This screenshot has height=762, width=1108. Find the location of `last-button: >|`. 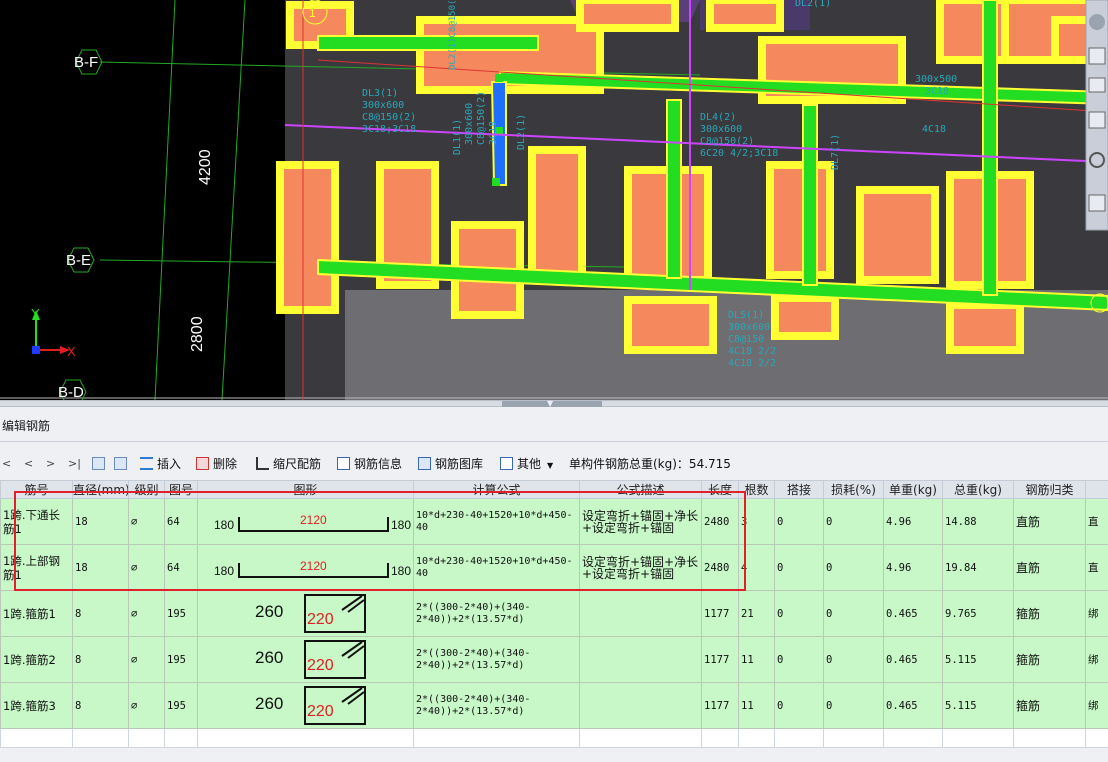

last-button: >| is located at coordinates (74, 464).